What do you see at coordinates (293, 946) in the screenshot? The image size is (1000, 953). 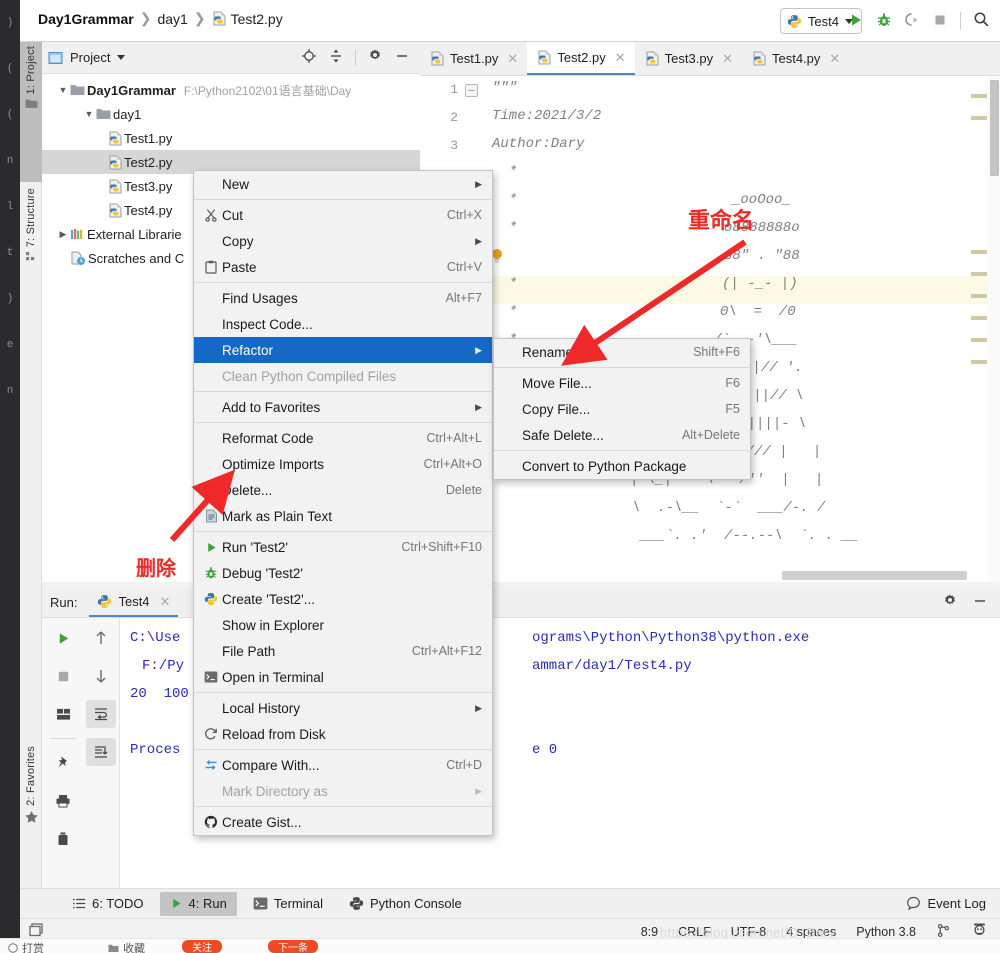 I see `taskbar-pill-1: 下一条` at bounding box center [293, 946].